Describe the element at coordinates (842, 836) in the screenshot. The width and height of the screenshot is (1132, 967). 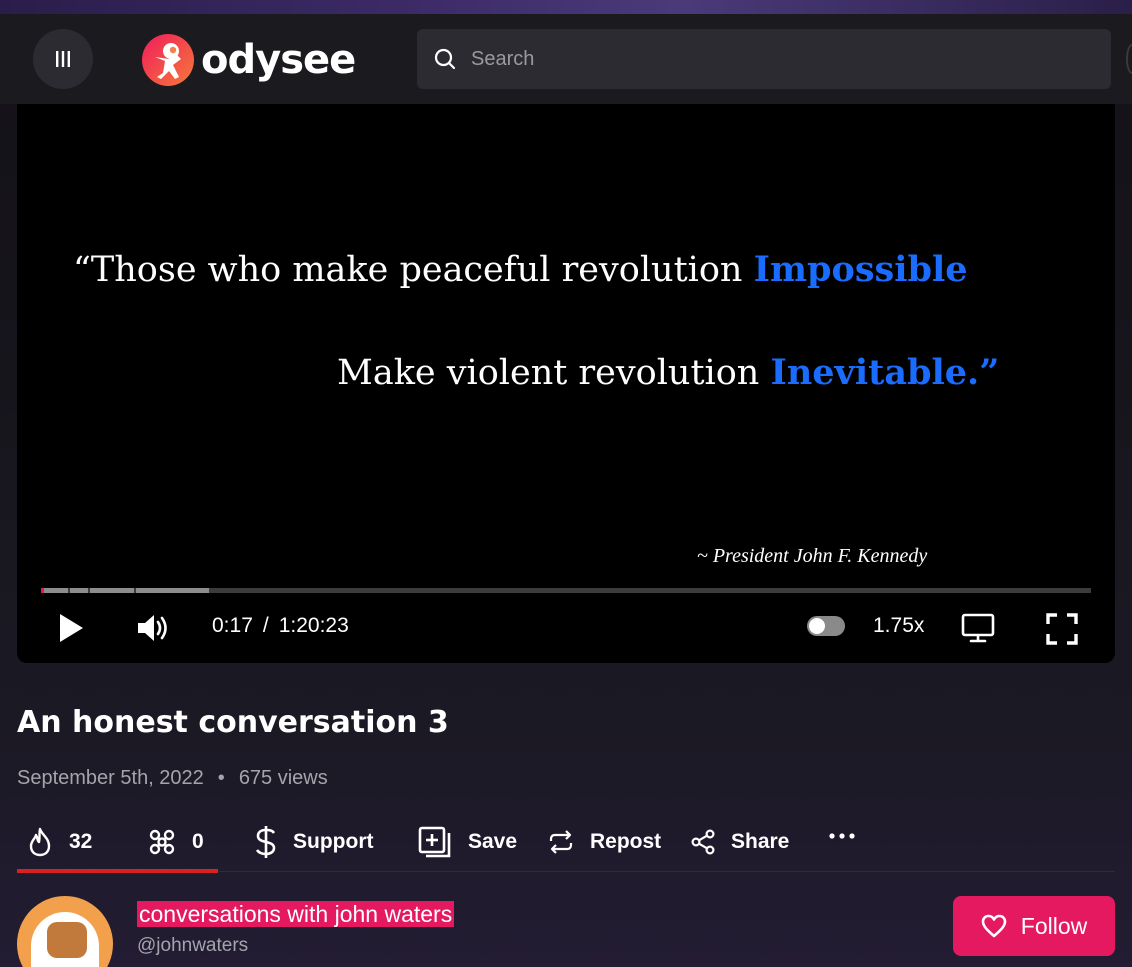
I see `more-dots-icon` at that location.